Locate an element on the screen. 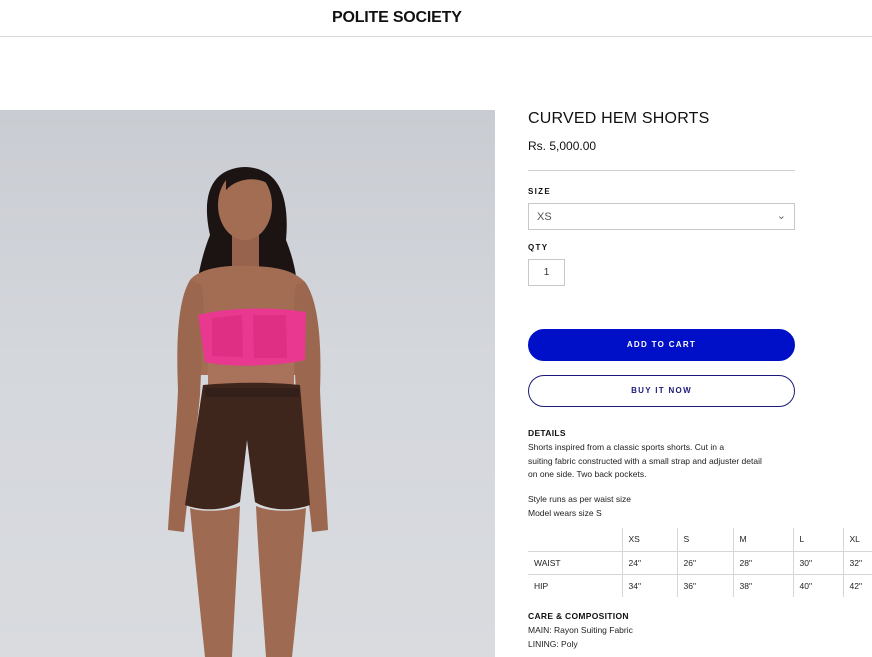  divider is located at coordinates (661, 170).